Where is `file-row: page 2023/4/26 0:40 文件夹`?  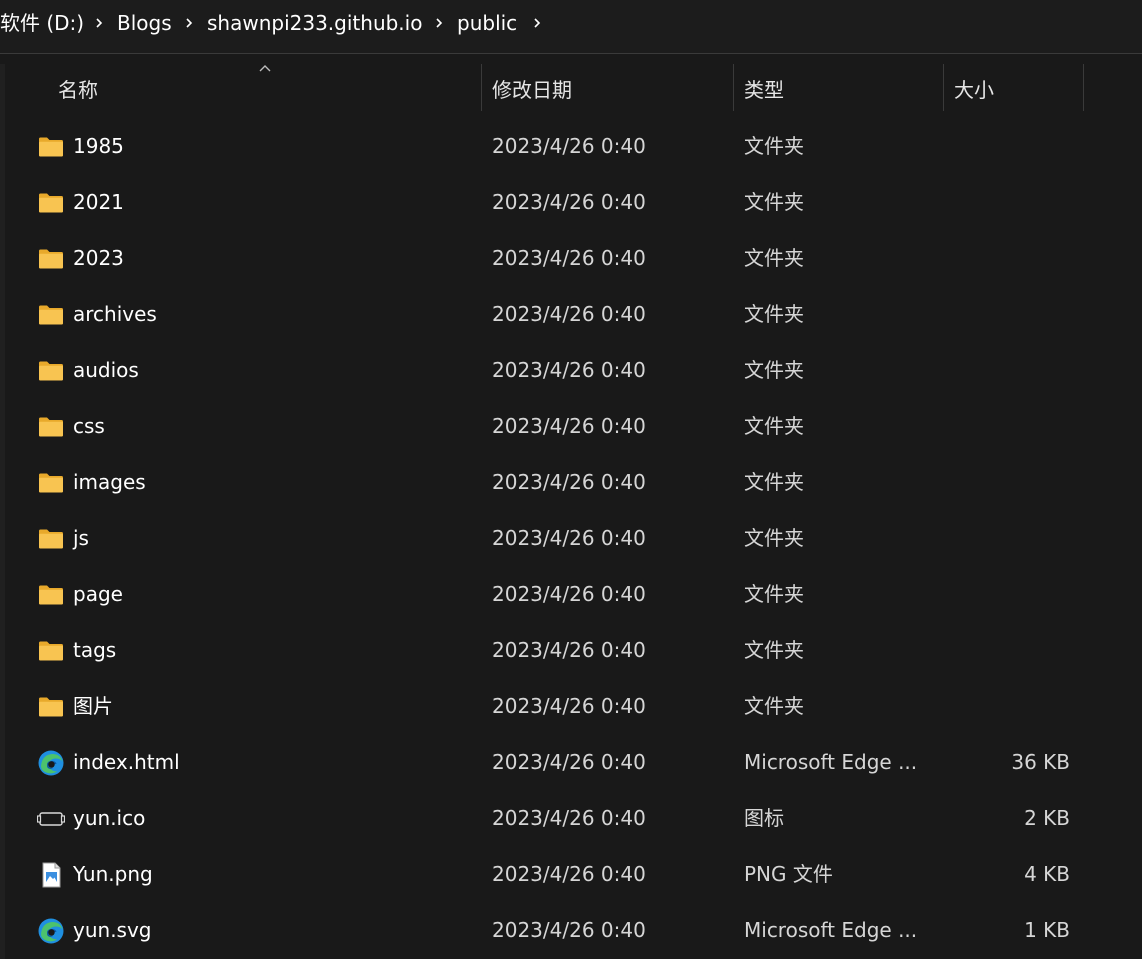
file-row: page 2023/4/26 0:40 文件夹 is located at coordinates (573, 595).